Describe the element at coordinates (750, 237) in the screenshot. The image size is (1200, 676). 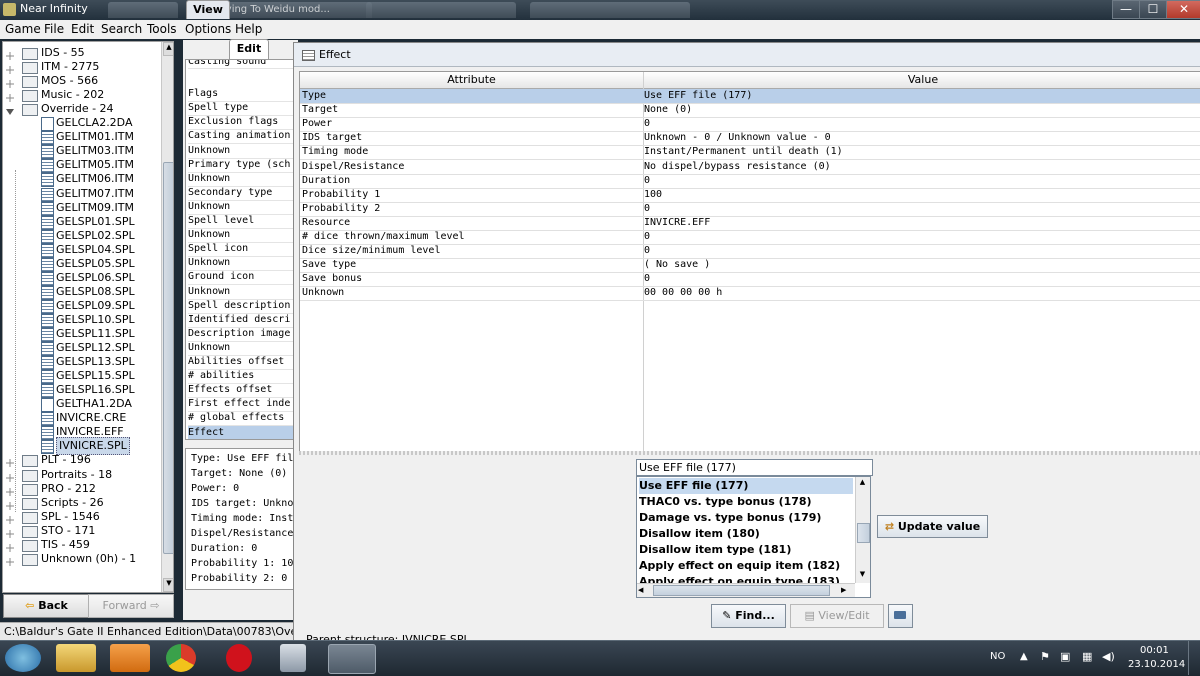
I see `table-row: # dice thrown/maximum level 0` at that location.